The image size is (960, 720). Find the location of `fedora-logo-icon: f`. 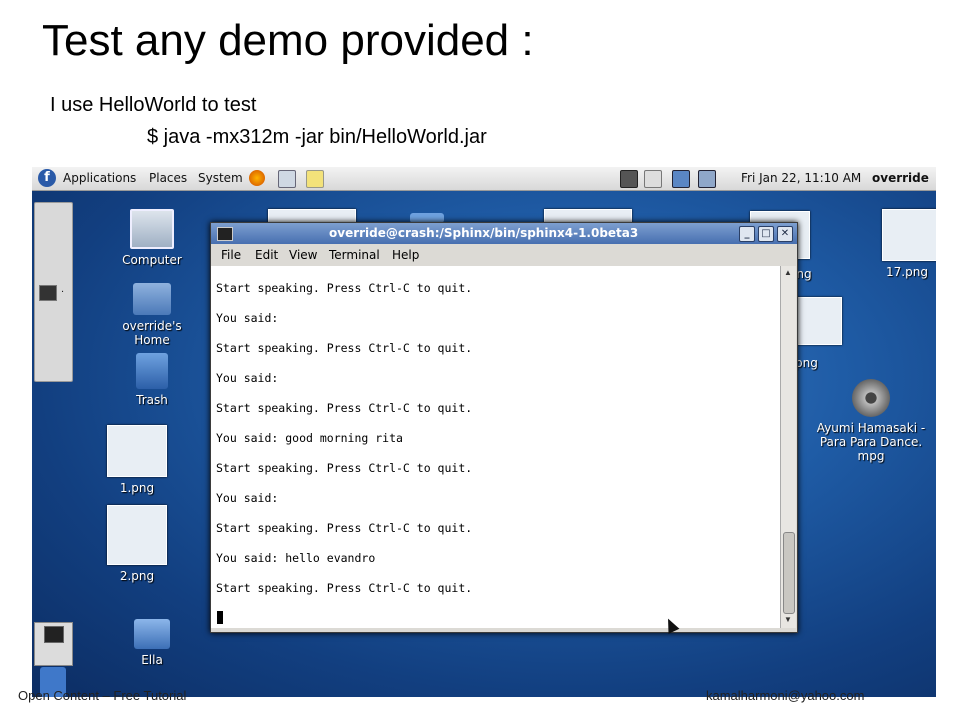

fedora-logo-icon: f is located at coordinates (47, 178).